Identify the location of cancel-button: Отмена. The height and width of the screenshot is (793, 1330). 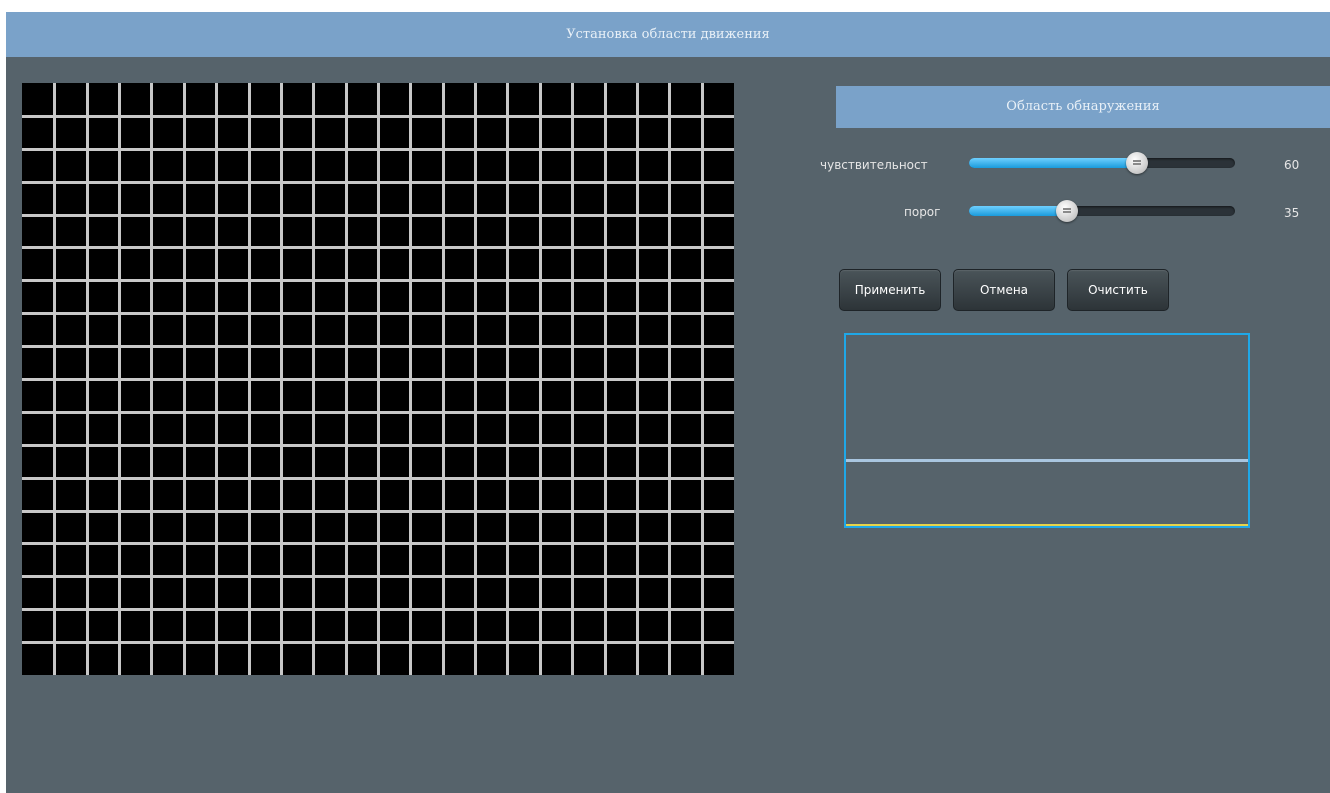
(1004, 290).